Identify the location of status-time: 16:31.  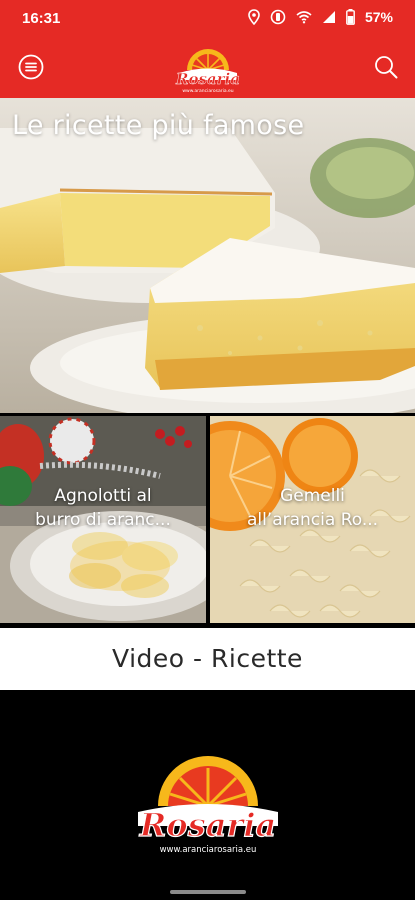
(41, 18).